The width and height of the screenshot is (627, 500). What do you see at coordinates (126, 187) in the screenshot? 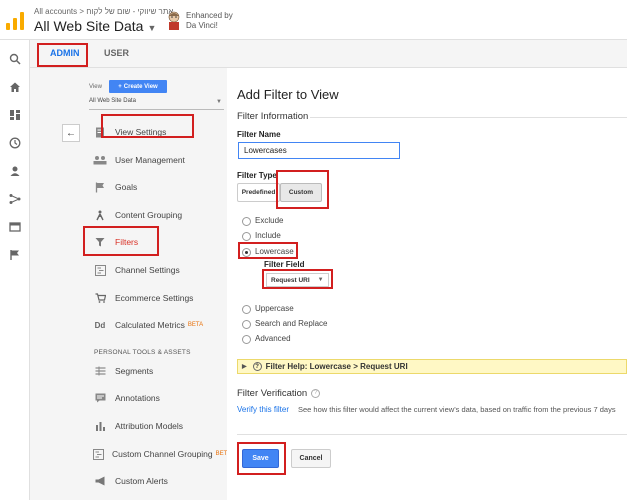
I see `nav-label: Goals` at bounding box center [126, 187].